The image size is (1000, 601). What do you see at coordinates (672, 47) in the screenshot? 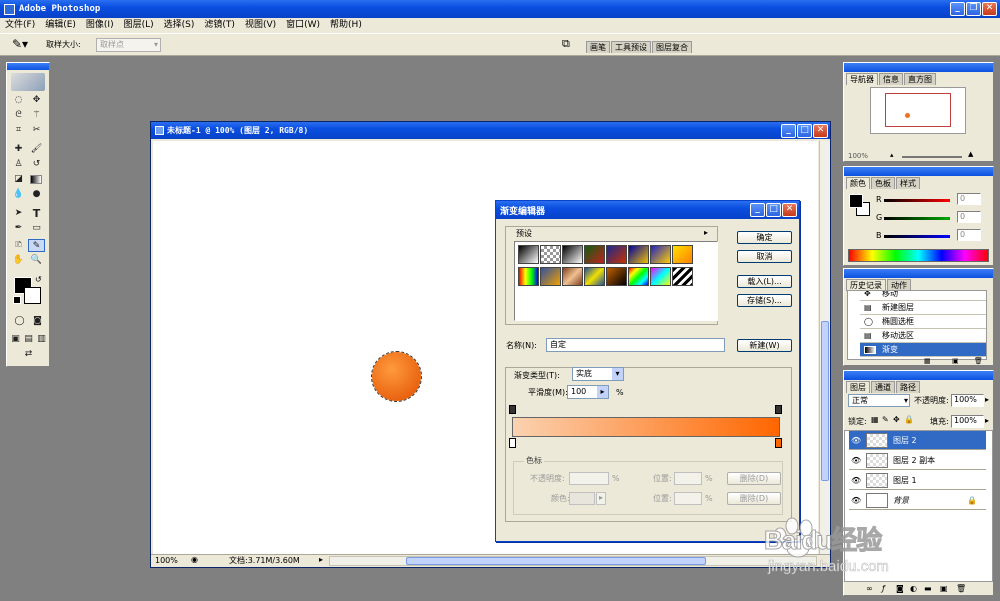
I see `well-tab-layer-comps: 图层复合` at bounding box center [672, 47].